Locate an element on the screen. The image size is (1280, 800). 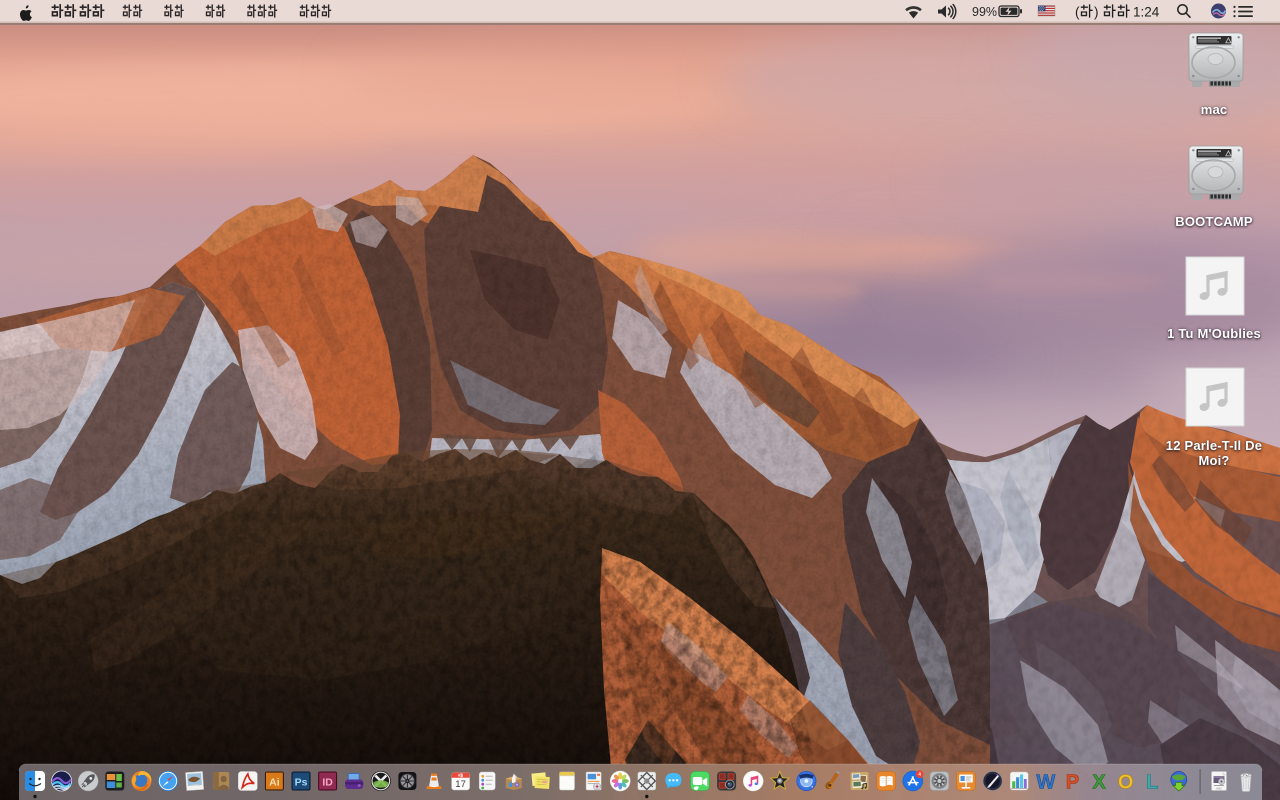
svg-text: 1:24 is located at coordinates (1146, 12).